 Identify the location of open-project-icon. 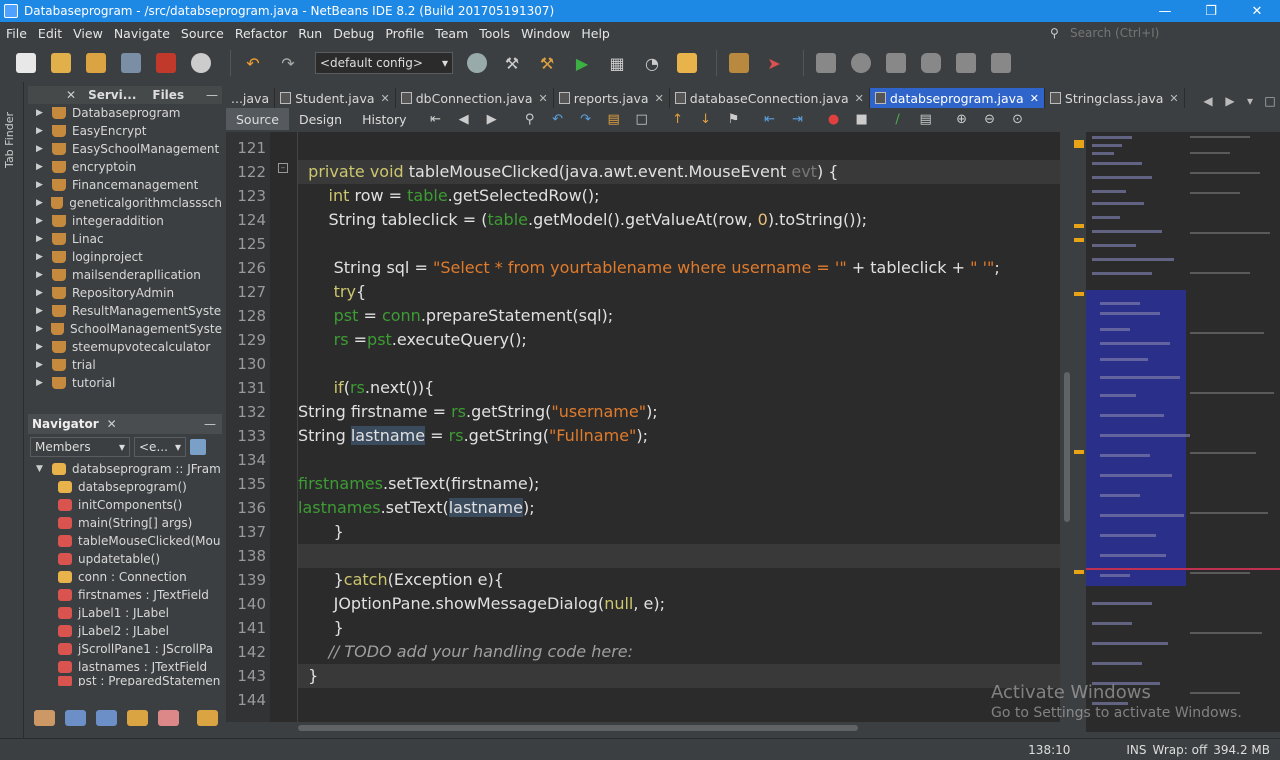
(96, 63).